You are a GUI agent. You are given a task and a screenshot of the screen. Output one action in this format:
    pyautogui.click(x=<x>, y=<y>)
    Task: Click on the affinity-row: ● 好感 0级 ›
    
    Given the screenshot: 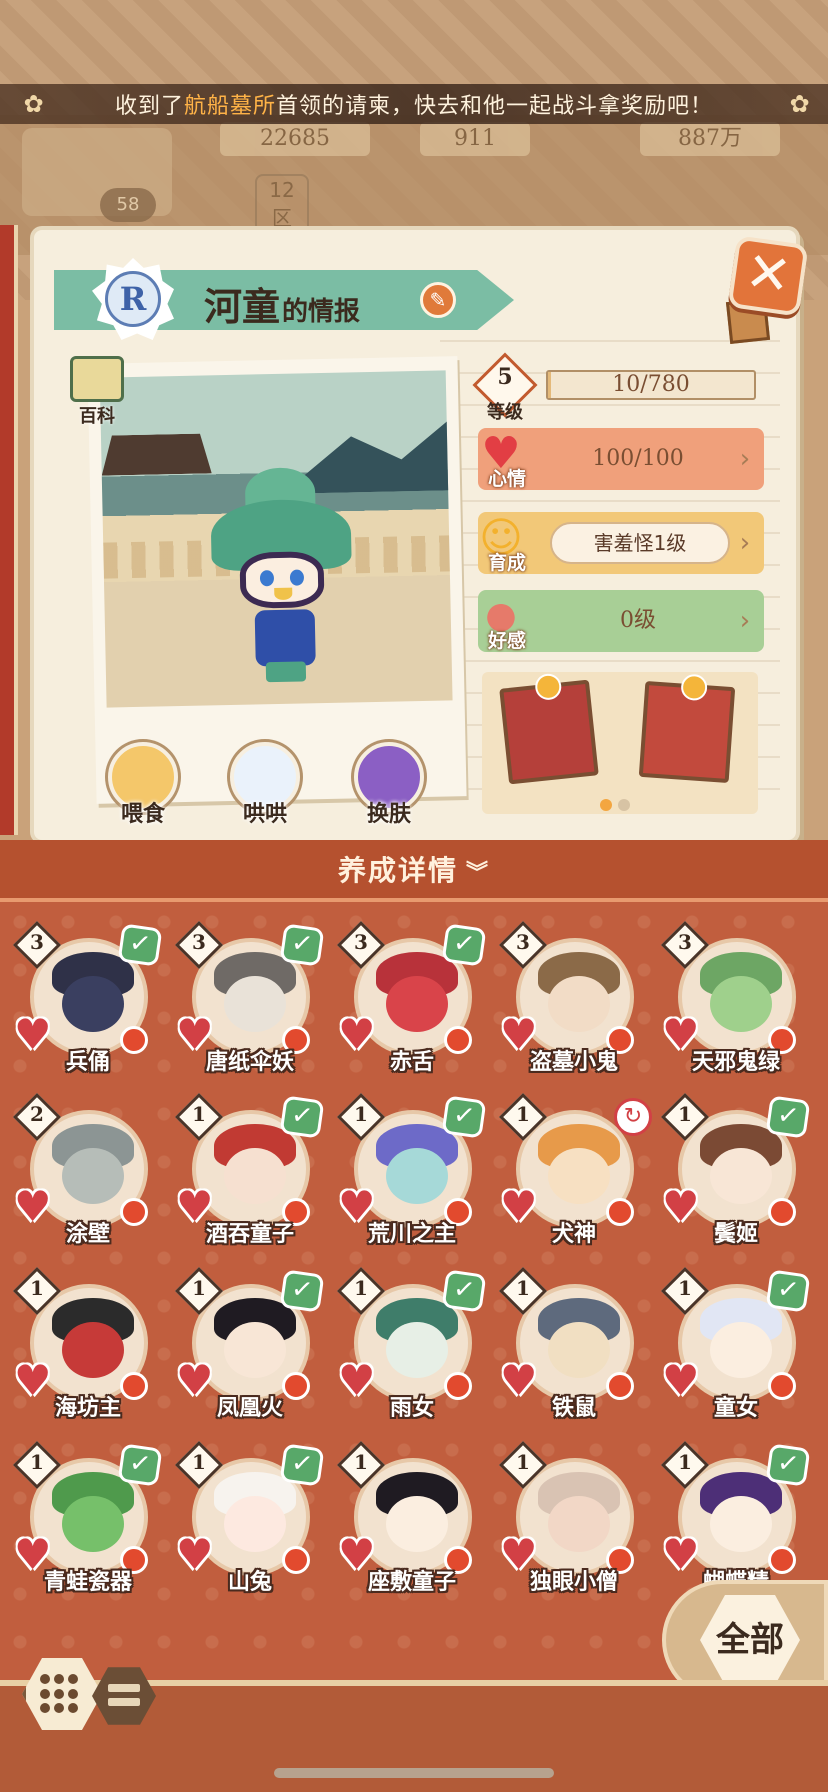 What is the action you would take?
    pyautogui.click(x=621, y=621)
    